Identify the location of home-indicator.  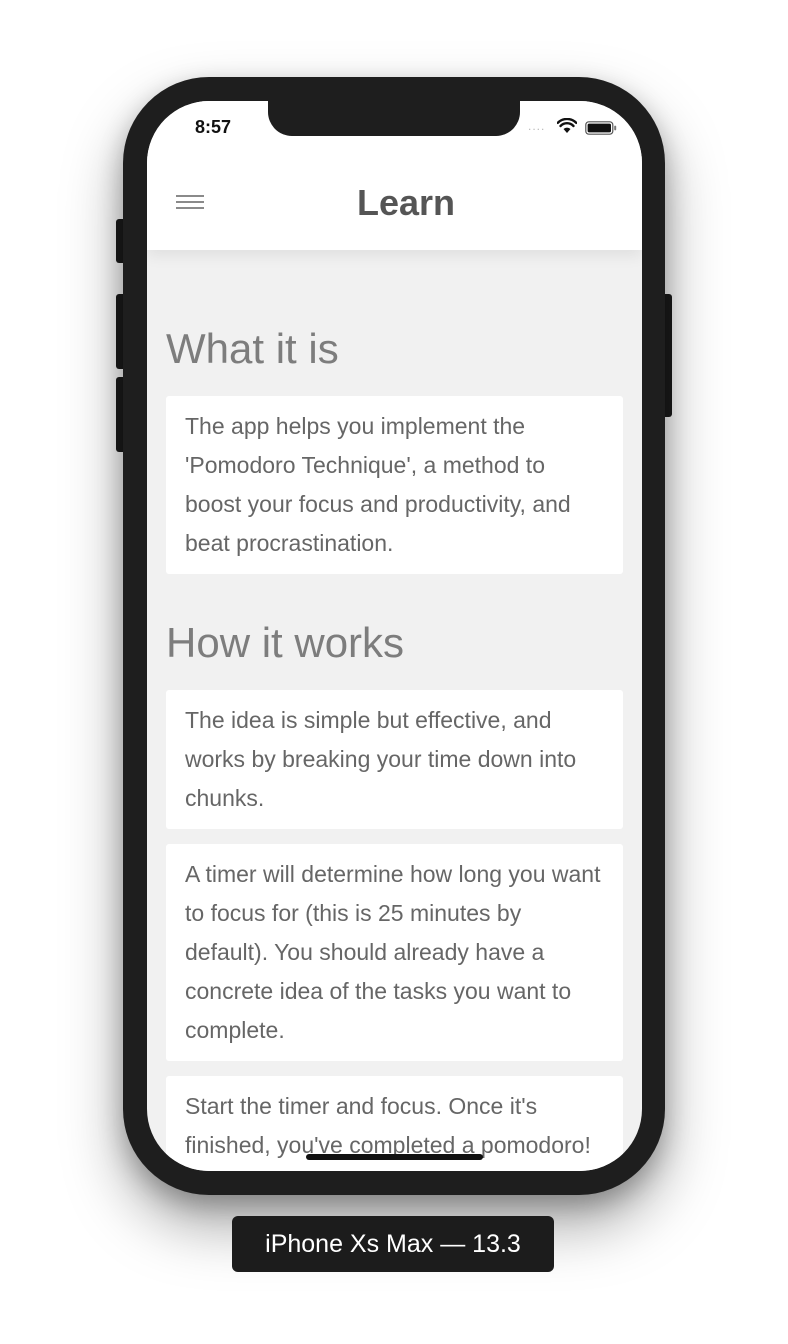
(394, 1157).